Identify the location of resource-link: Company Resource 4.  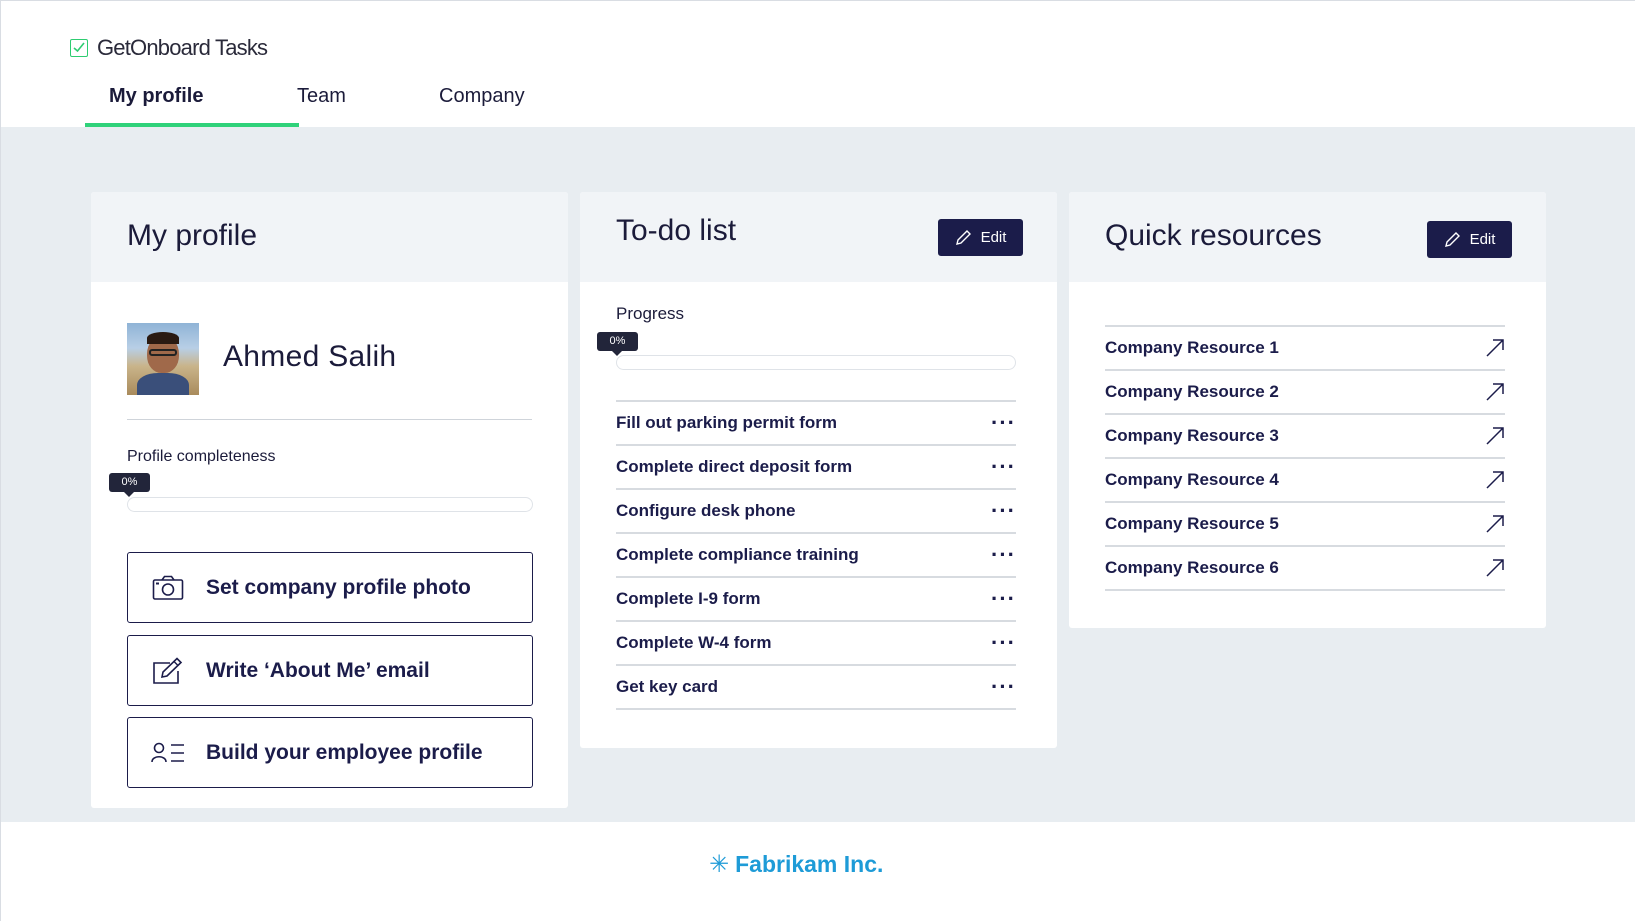
(1305, 479).